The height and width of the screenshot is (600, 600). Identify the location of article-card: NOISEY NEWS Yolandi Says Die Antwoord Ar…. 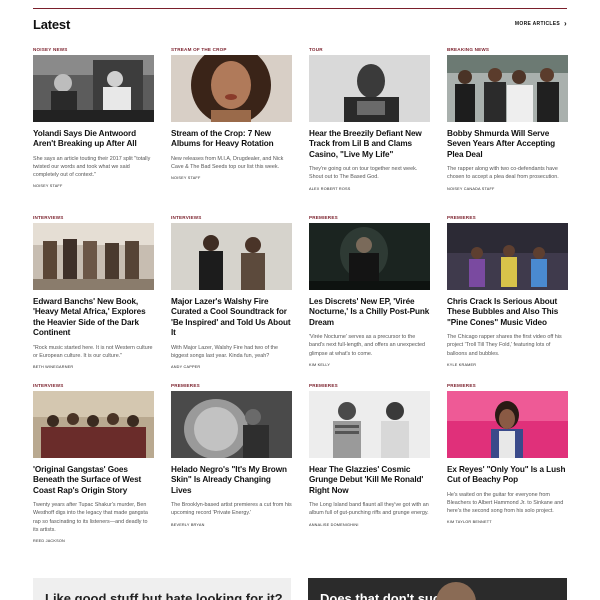
(93, 130).